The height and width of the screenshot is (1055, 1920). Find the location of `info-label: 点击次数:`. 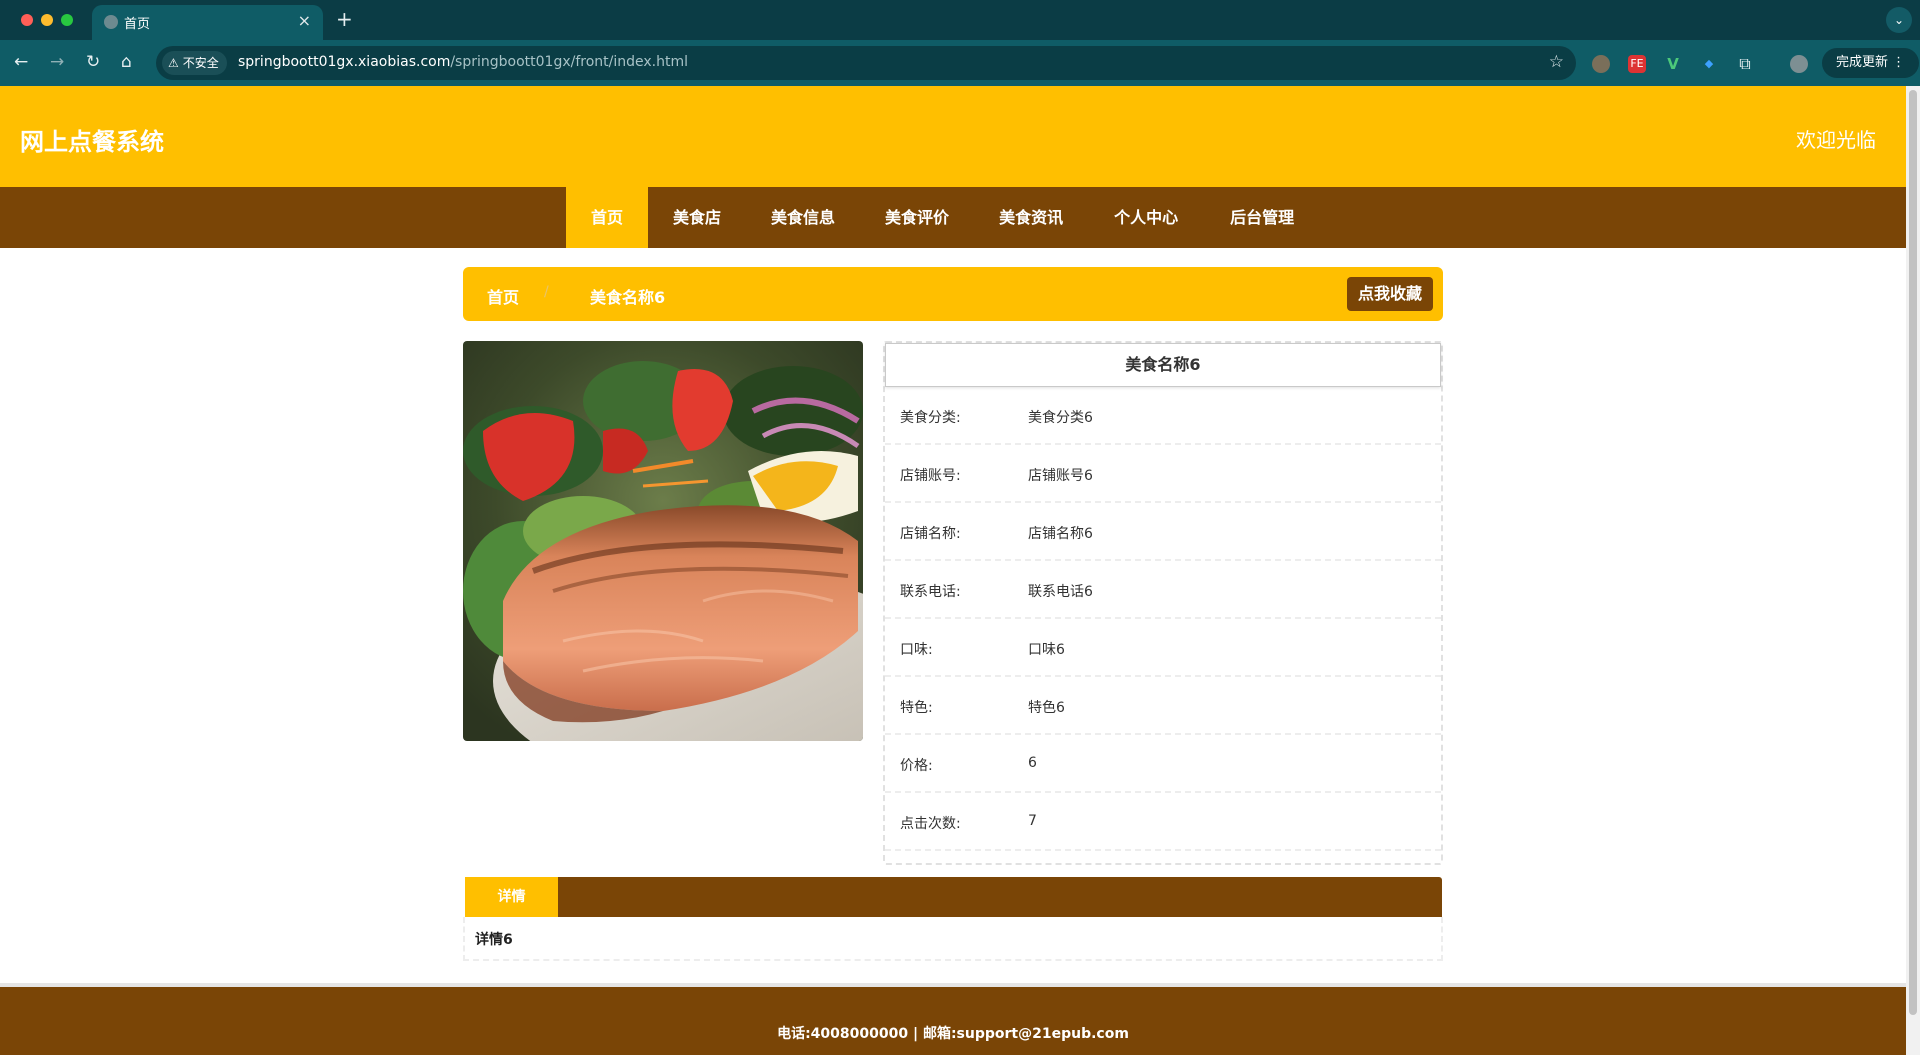

info-label: 点击次数: is located at coordinates (930, 824).